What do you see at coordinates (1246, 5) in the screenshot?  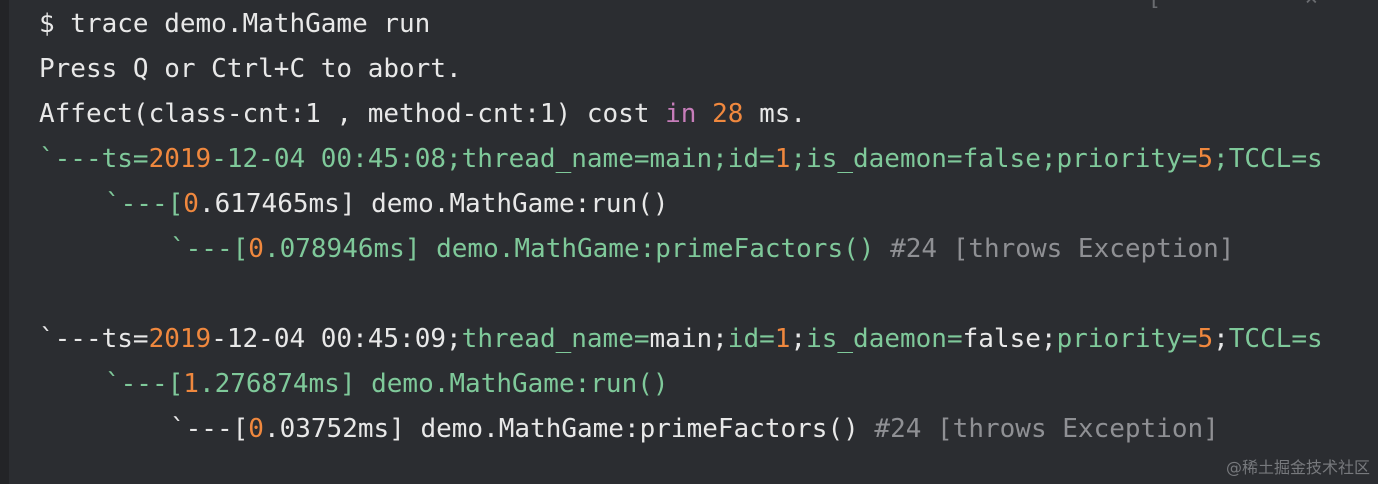 I see `window-controls: [ - ×` at bounding box center [1246, 5].